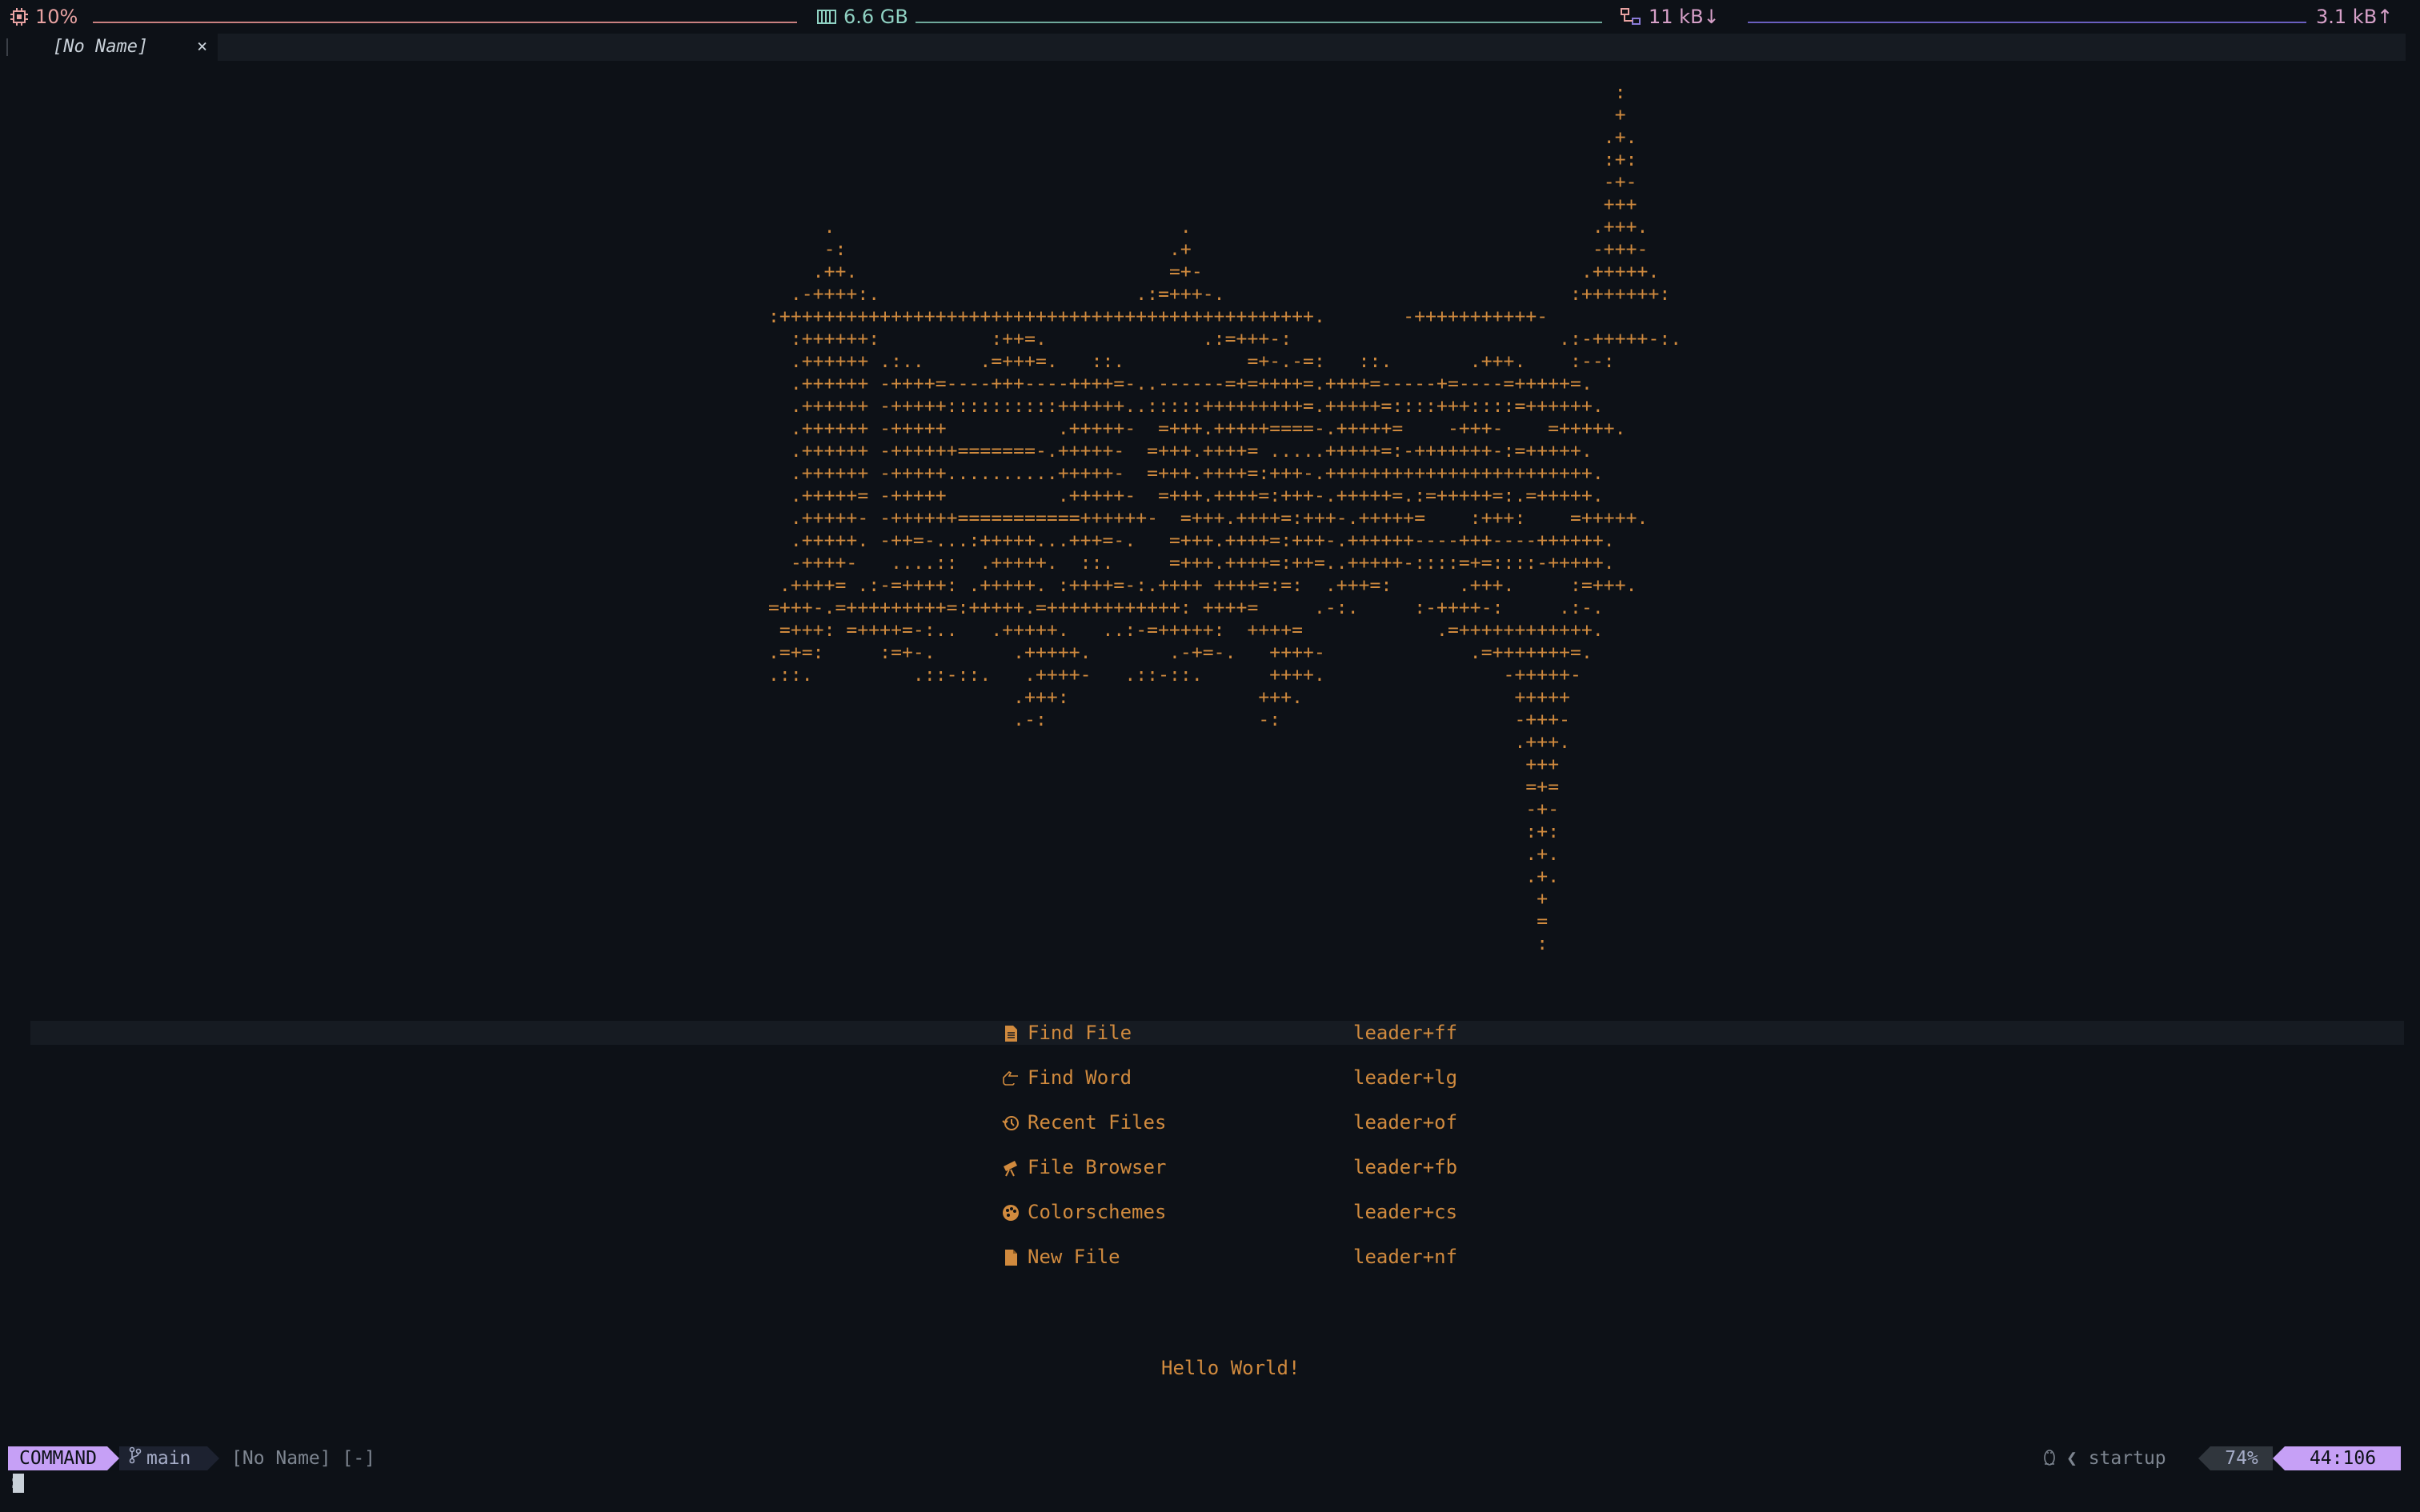 The height and width of the screenshot is (1512, 2420). Describe the element at coordinates (18, 1483) in the screenshot. I see `text-cursor` at that location.